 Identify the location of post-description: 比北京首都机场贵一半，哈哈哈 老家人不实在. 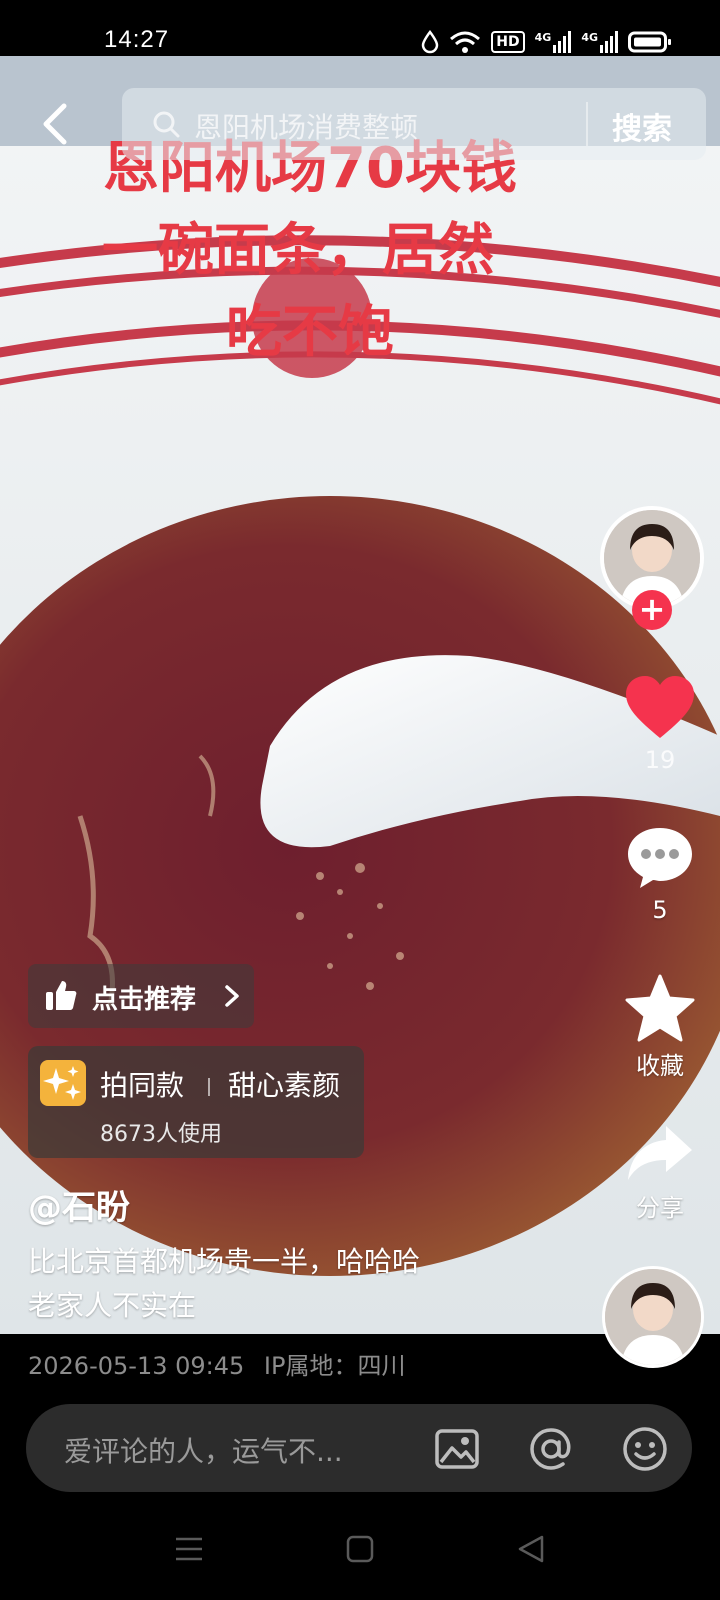
(224, 1284).